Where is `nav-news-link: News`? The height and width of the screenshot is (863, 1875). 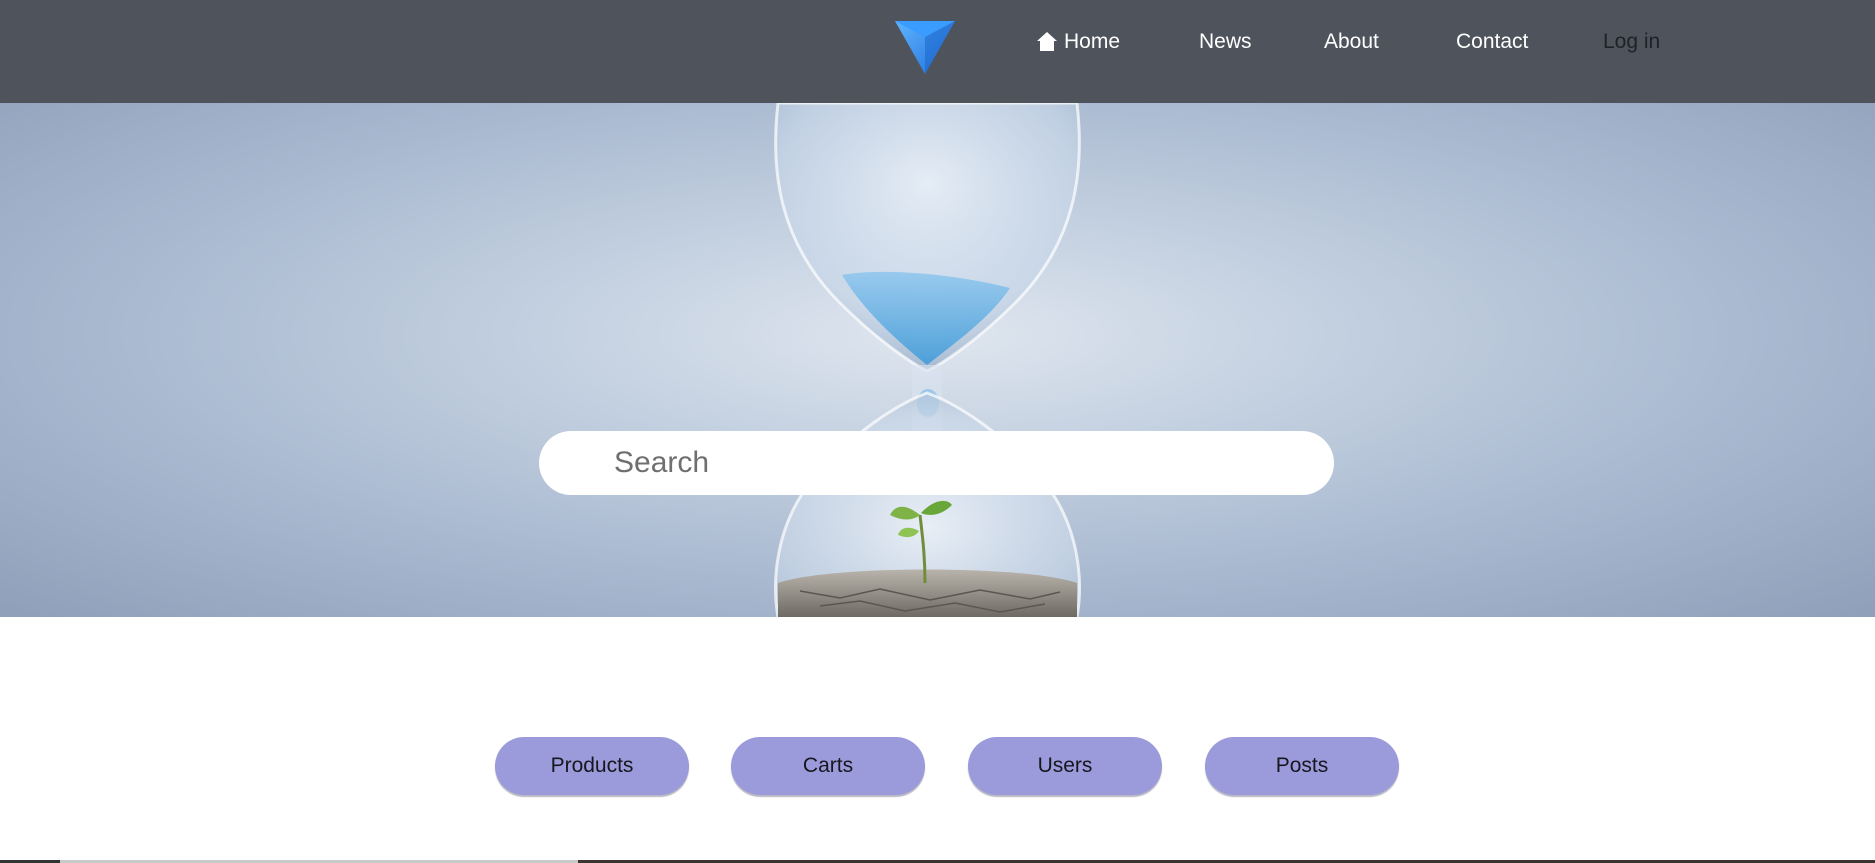 nav-news-link: News is located at coordinates (1225, 42).